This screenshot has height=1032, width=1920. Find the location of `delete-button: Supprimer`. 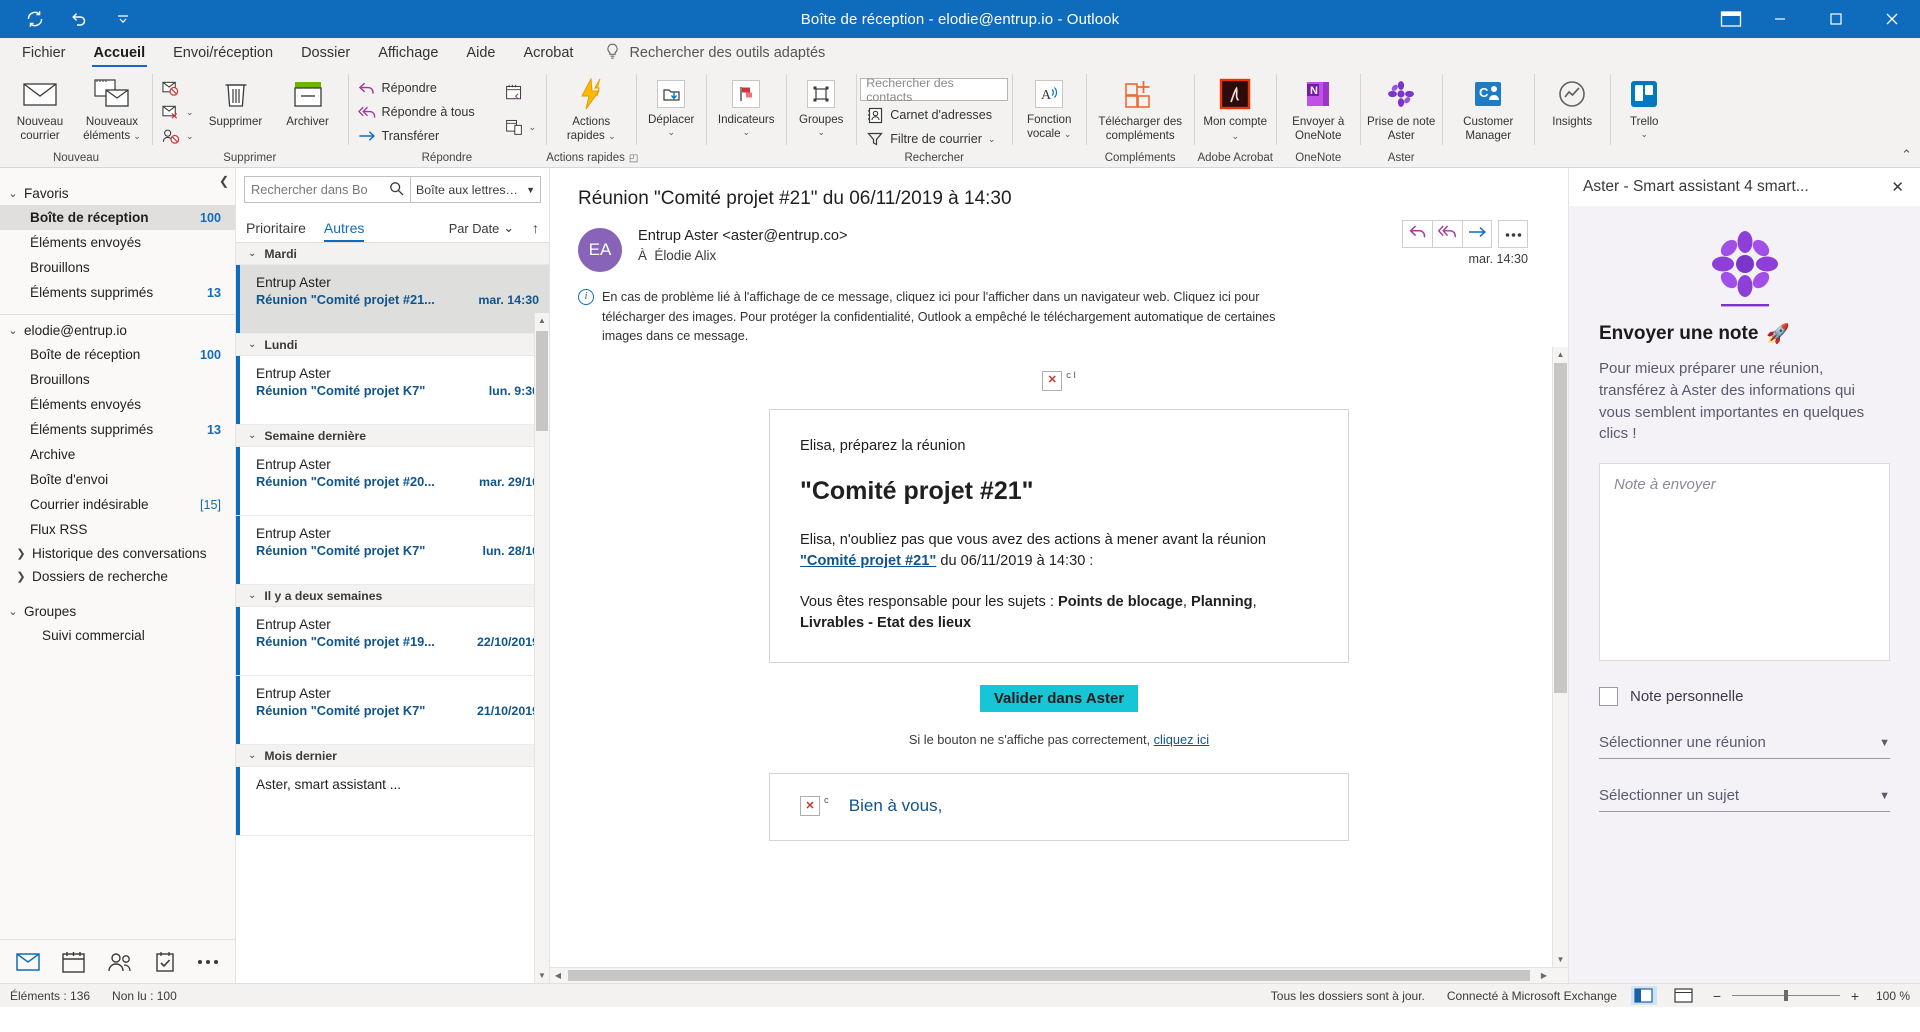

delete-button: Supprimer is located at coordinates (236, 100).